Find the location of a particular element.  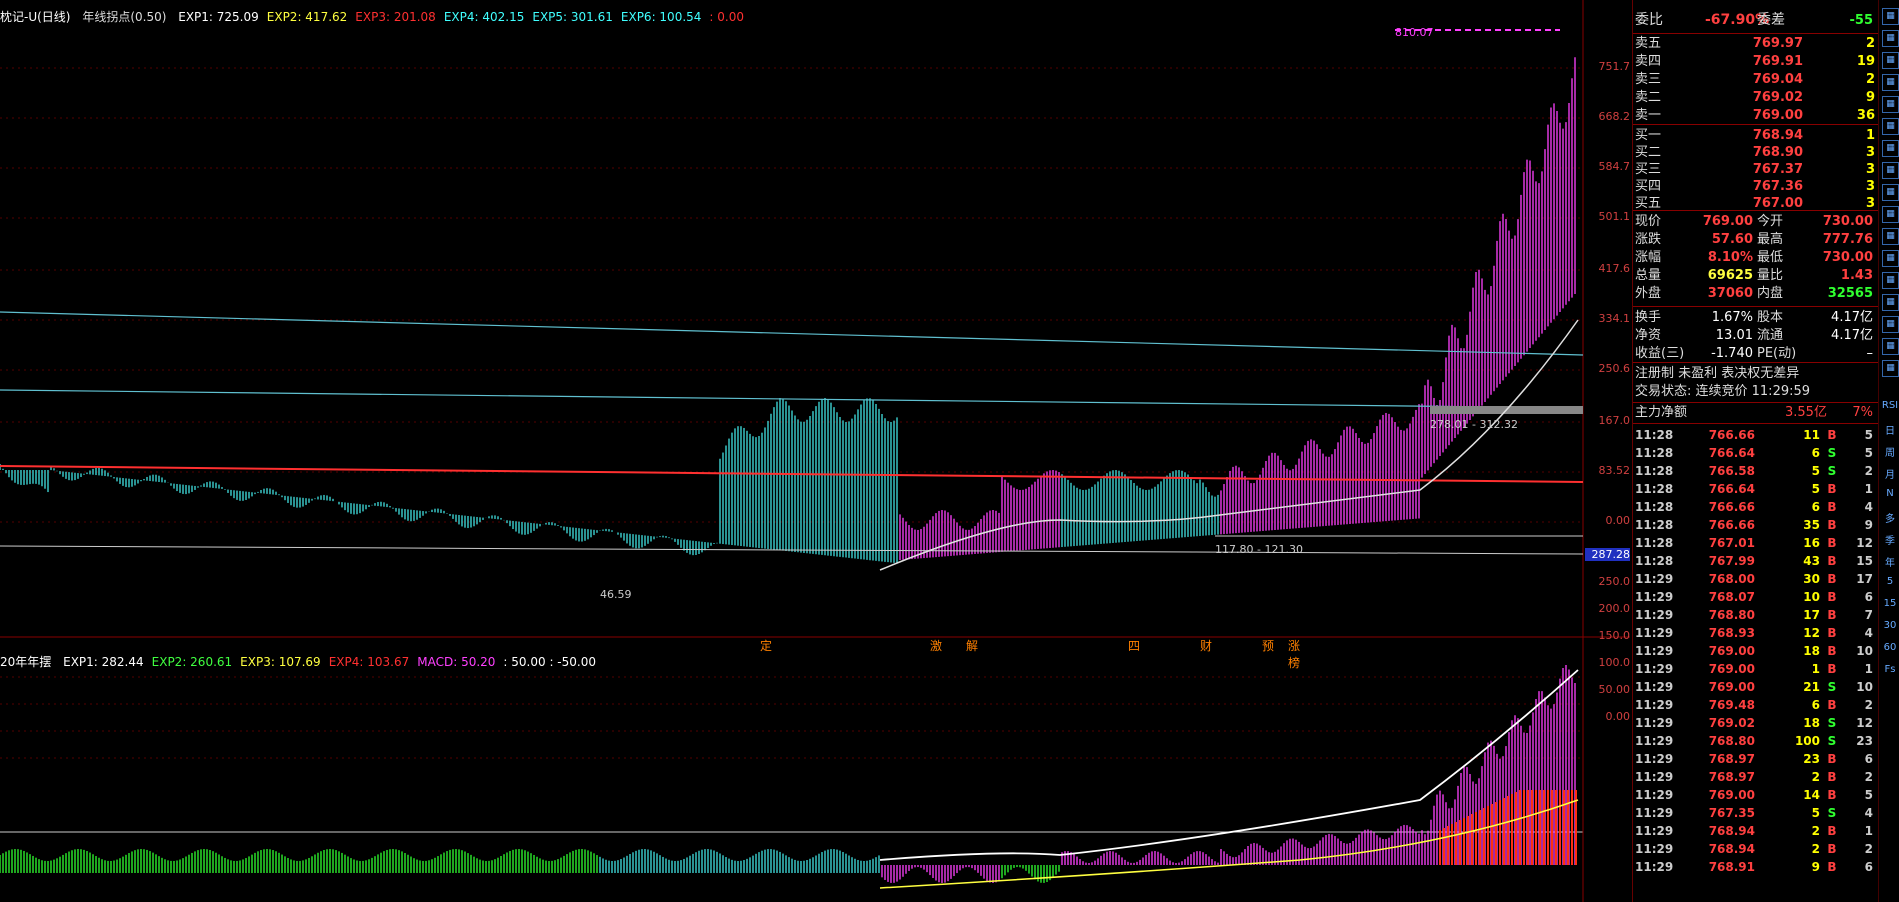

period-button: 年 is located at coordinates (1890, 561).